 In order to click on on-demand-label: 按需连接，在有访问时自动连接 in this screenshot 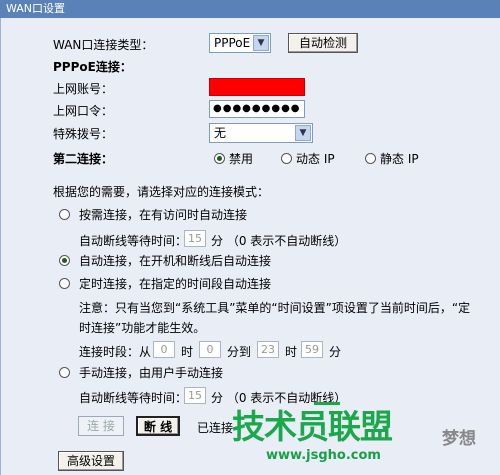, I will do `click(163, 215)`.